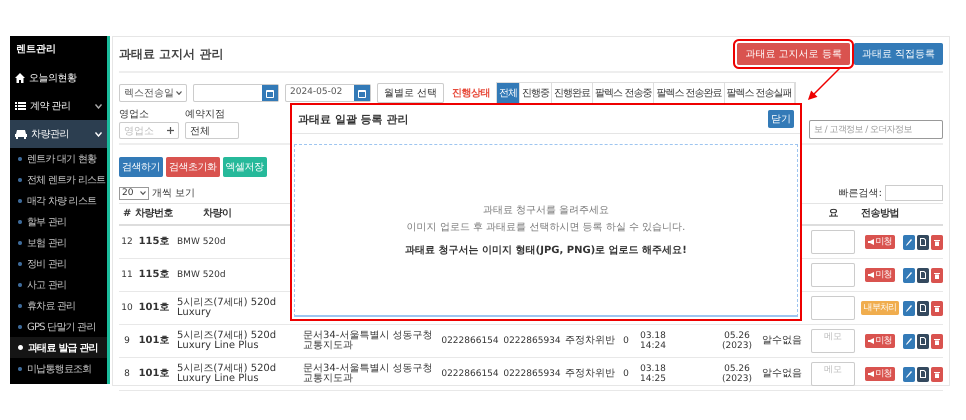 The width and height of the screenshot is (966, 420). Describe the element at coordinates (193, 167) in the screenshot. I see `action-button: 검색초기화` at that location.